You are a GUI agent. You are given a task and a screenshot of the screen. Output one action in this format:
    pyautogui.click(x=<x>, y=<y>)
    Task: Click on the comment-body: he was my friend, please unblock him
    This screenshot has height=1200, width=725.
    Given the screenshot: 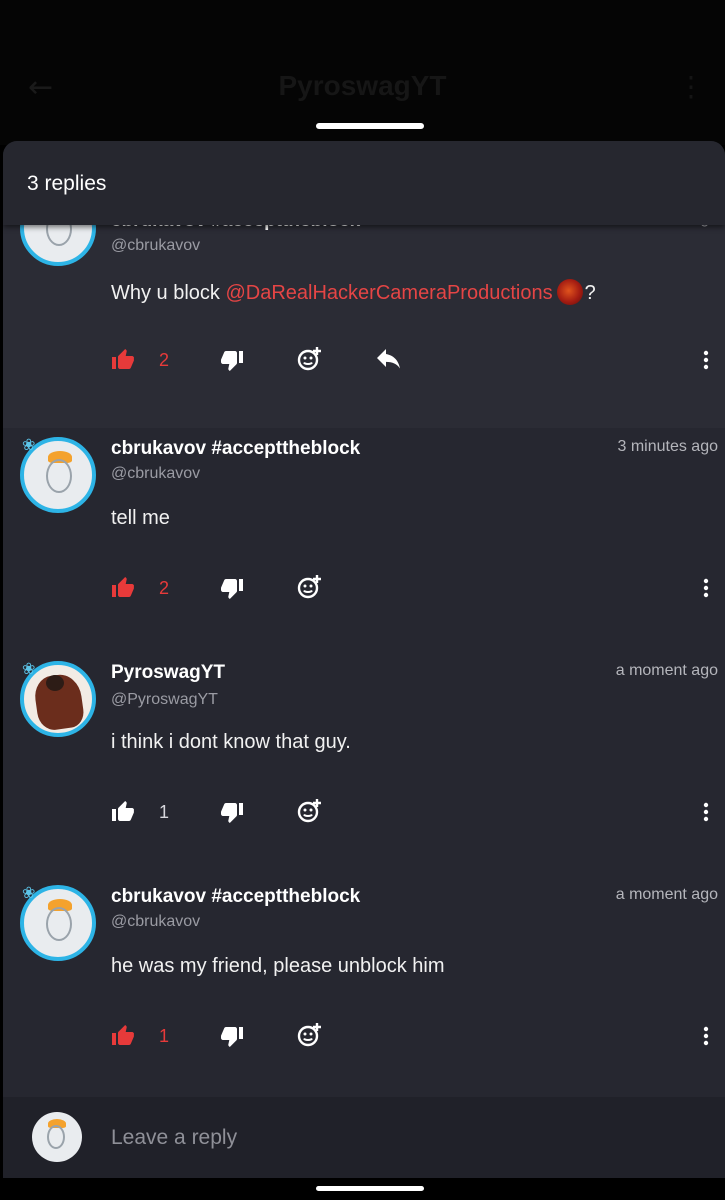 What is the action you would take?
    pyautogui.click(x=278, y=966)
    